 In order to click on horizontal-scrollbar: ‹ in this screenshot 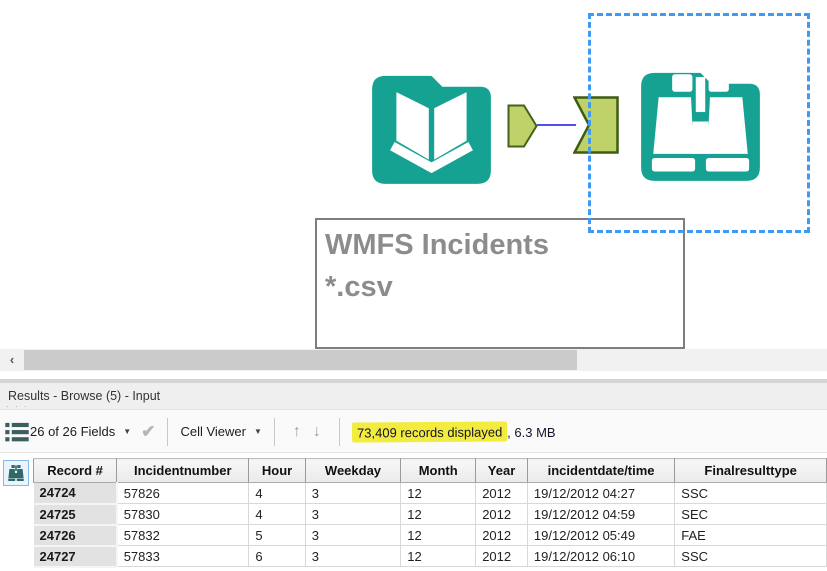, I will do `click(413, 360)`.